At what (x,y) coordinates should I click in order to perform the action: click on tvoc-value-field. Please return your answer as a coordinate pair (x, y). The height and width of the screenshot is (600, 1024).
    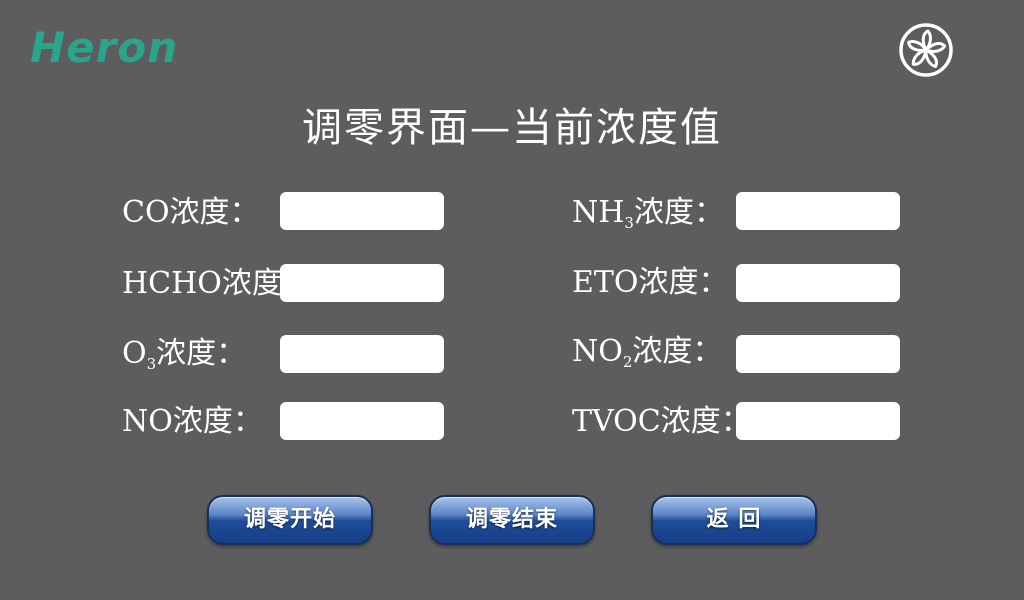
    Looking at the image, I should click on (818, 421).